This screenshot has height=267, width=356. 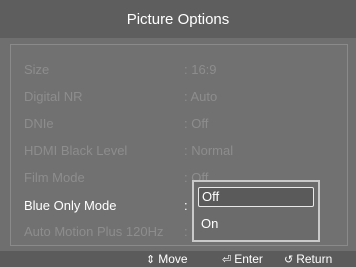 I want to click on updown-arrow-icon: ⇕, so click(x=151, y=259).